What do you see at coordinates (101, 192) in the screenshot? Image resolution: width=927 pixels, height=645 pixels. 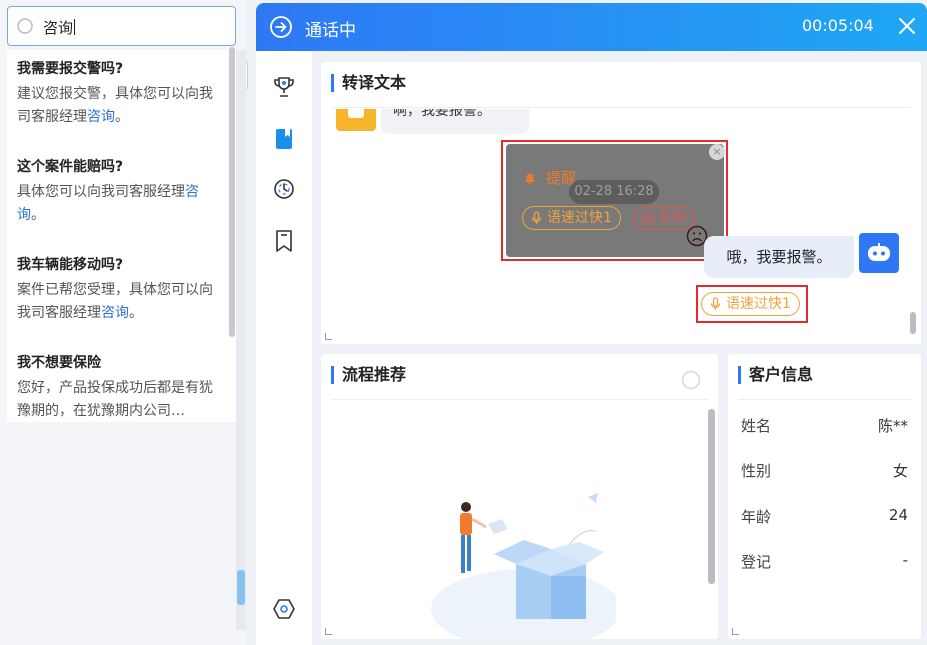 I see `result-body: 具体您可以向我司客服经理` at bounding box center [101, 192].